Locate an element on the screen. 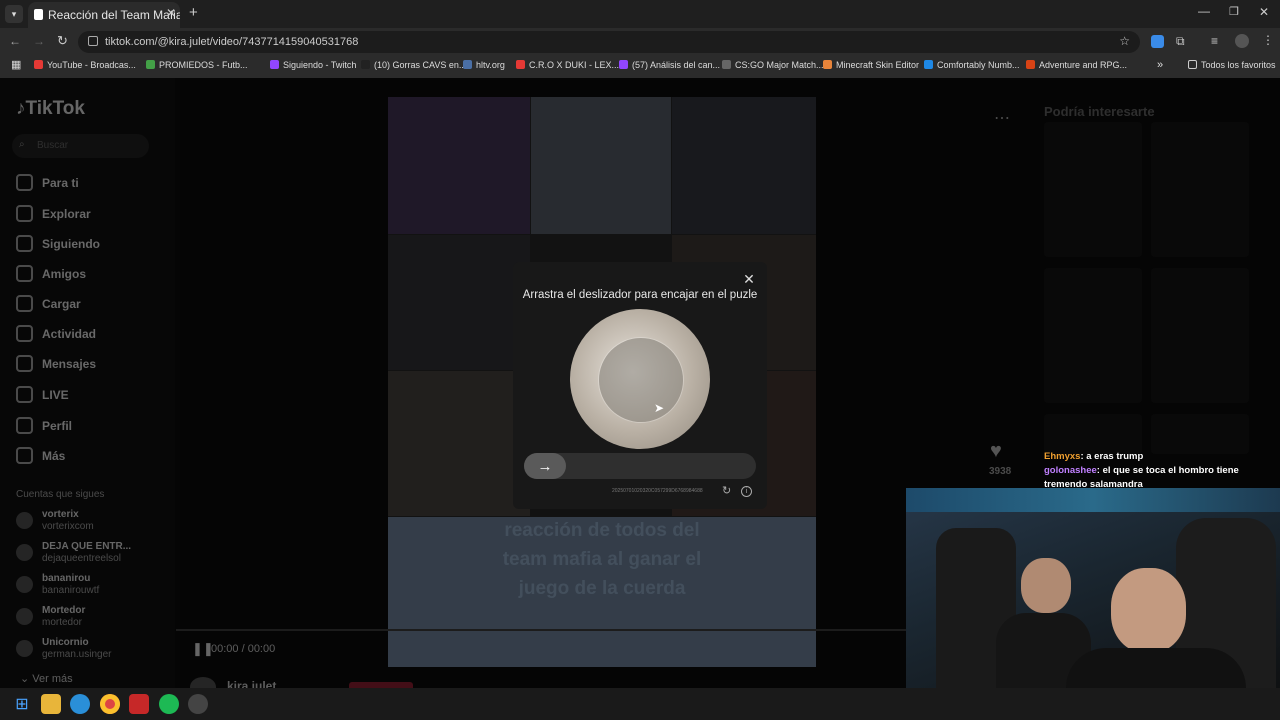 The width and height of the screenshot is (1280, 720). back-icon: ← is located at coordinates (15, 41).